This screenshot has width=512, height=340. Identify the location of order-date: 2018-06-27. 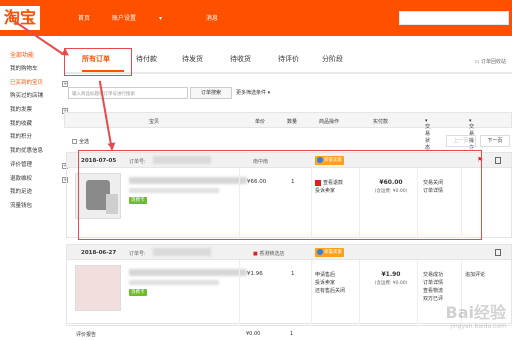
(99, 253).